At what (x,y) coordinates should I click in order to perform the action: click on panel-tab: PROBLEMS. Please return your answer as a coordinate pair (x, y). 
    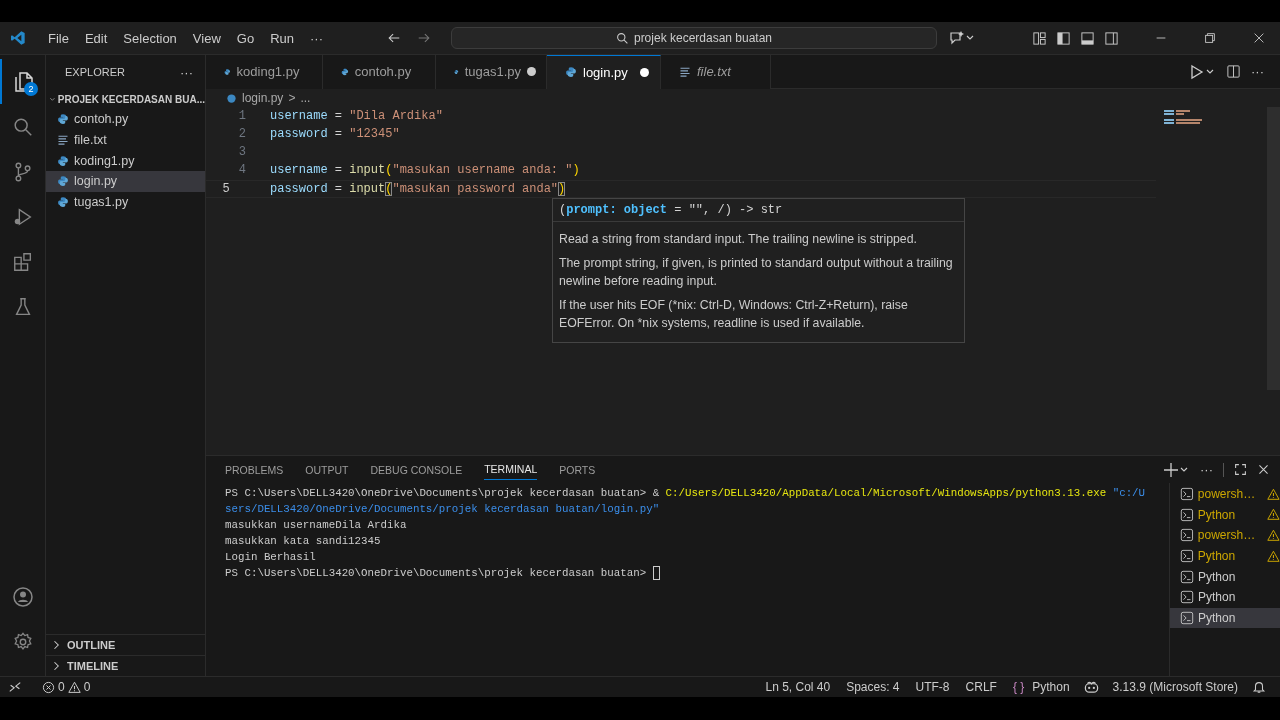
    Looking at the image, I should click on (254, 469).